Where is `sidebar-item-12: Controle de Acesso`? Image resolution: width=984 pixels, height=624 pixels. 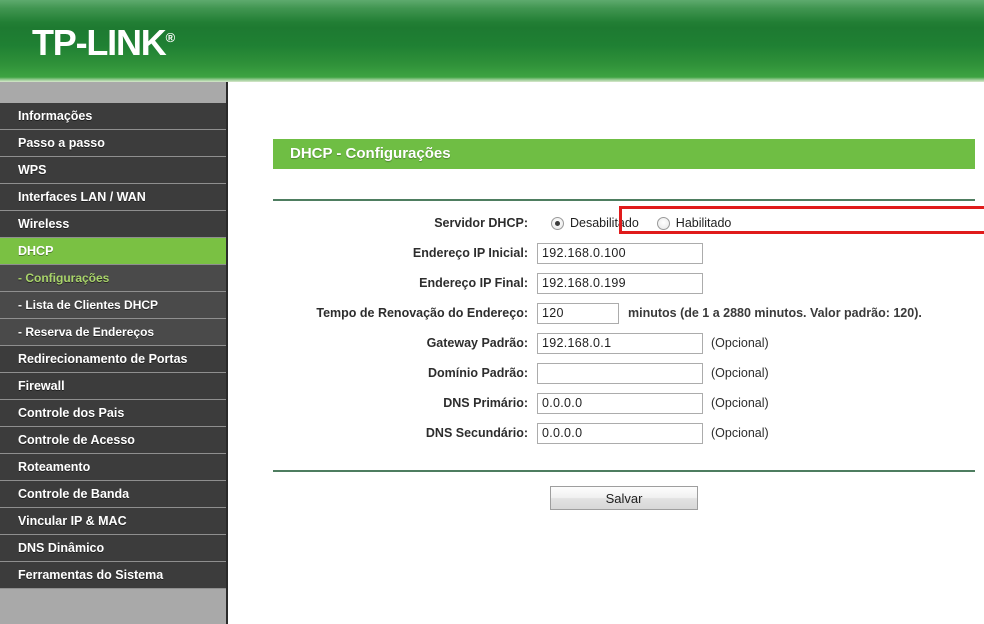
sidebar-item-12: Controle de Acesso is located at coordinates (113, 440).